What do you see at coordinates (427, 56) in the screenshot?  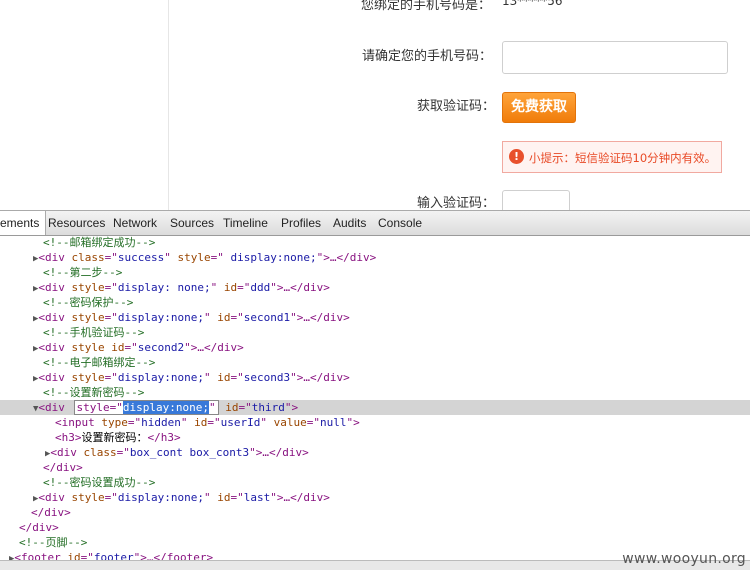 I see `confirm-phone-label: 请确定您的手机号码：` at bounding box center [427, 56].